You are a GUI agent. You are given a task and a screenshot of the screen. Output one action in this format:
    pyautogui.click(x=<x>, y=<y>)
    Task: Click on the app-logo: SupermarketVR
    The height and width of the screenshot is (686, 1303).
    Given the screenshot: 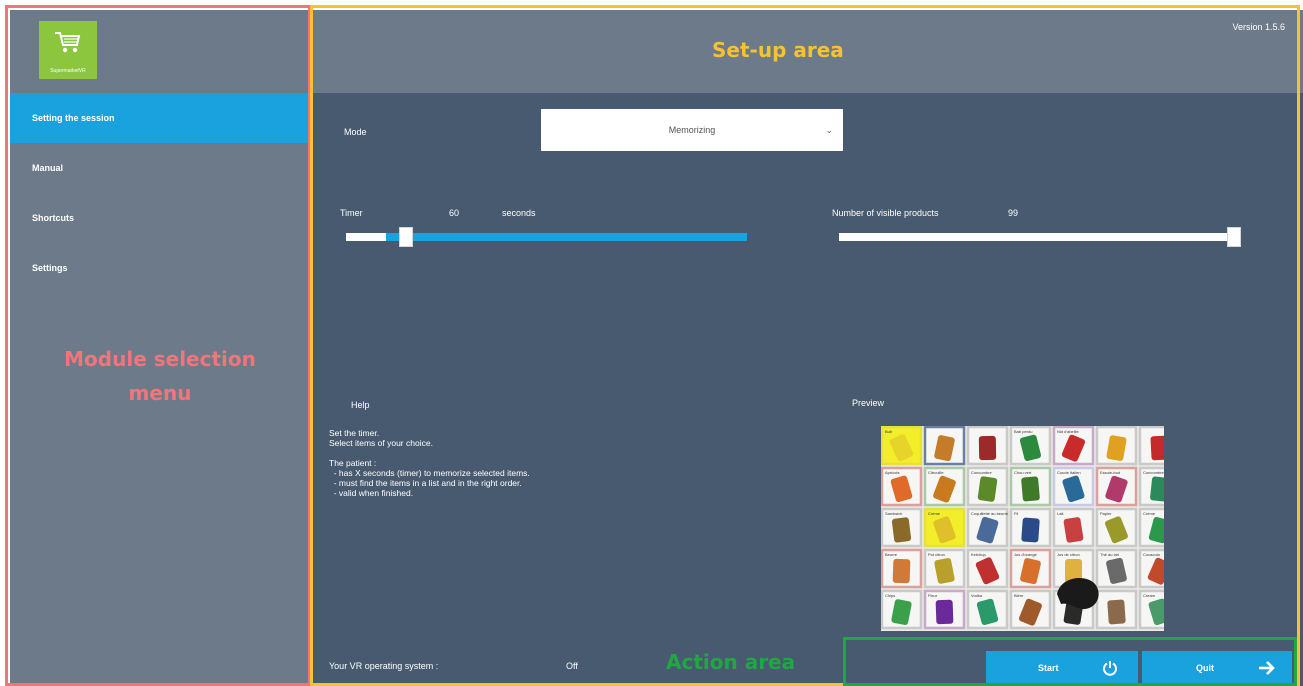 What is the action you would take?
    pyautogui.click(x=68, y=50)
    